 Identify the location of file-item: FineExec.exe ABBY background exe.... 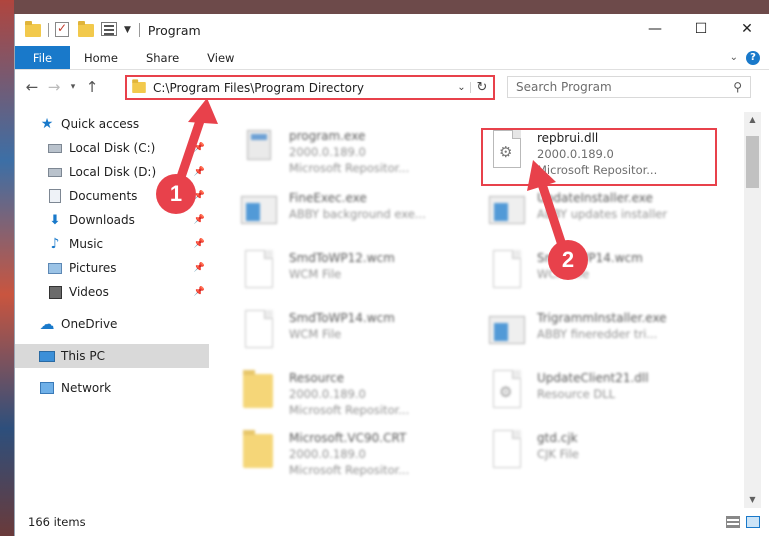
(359, 216).